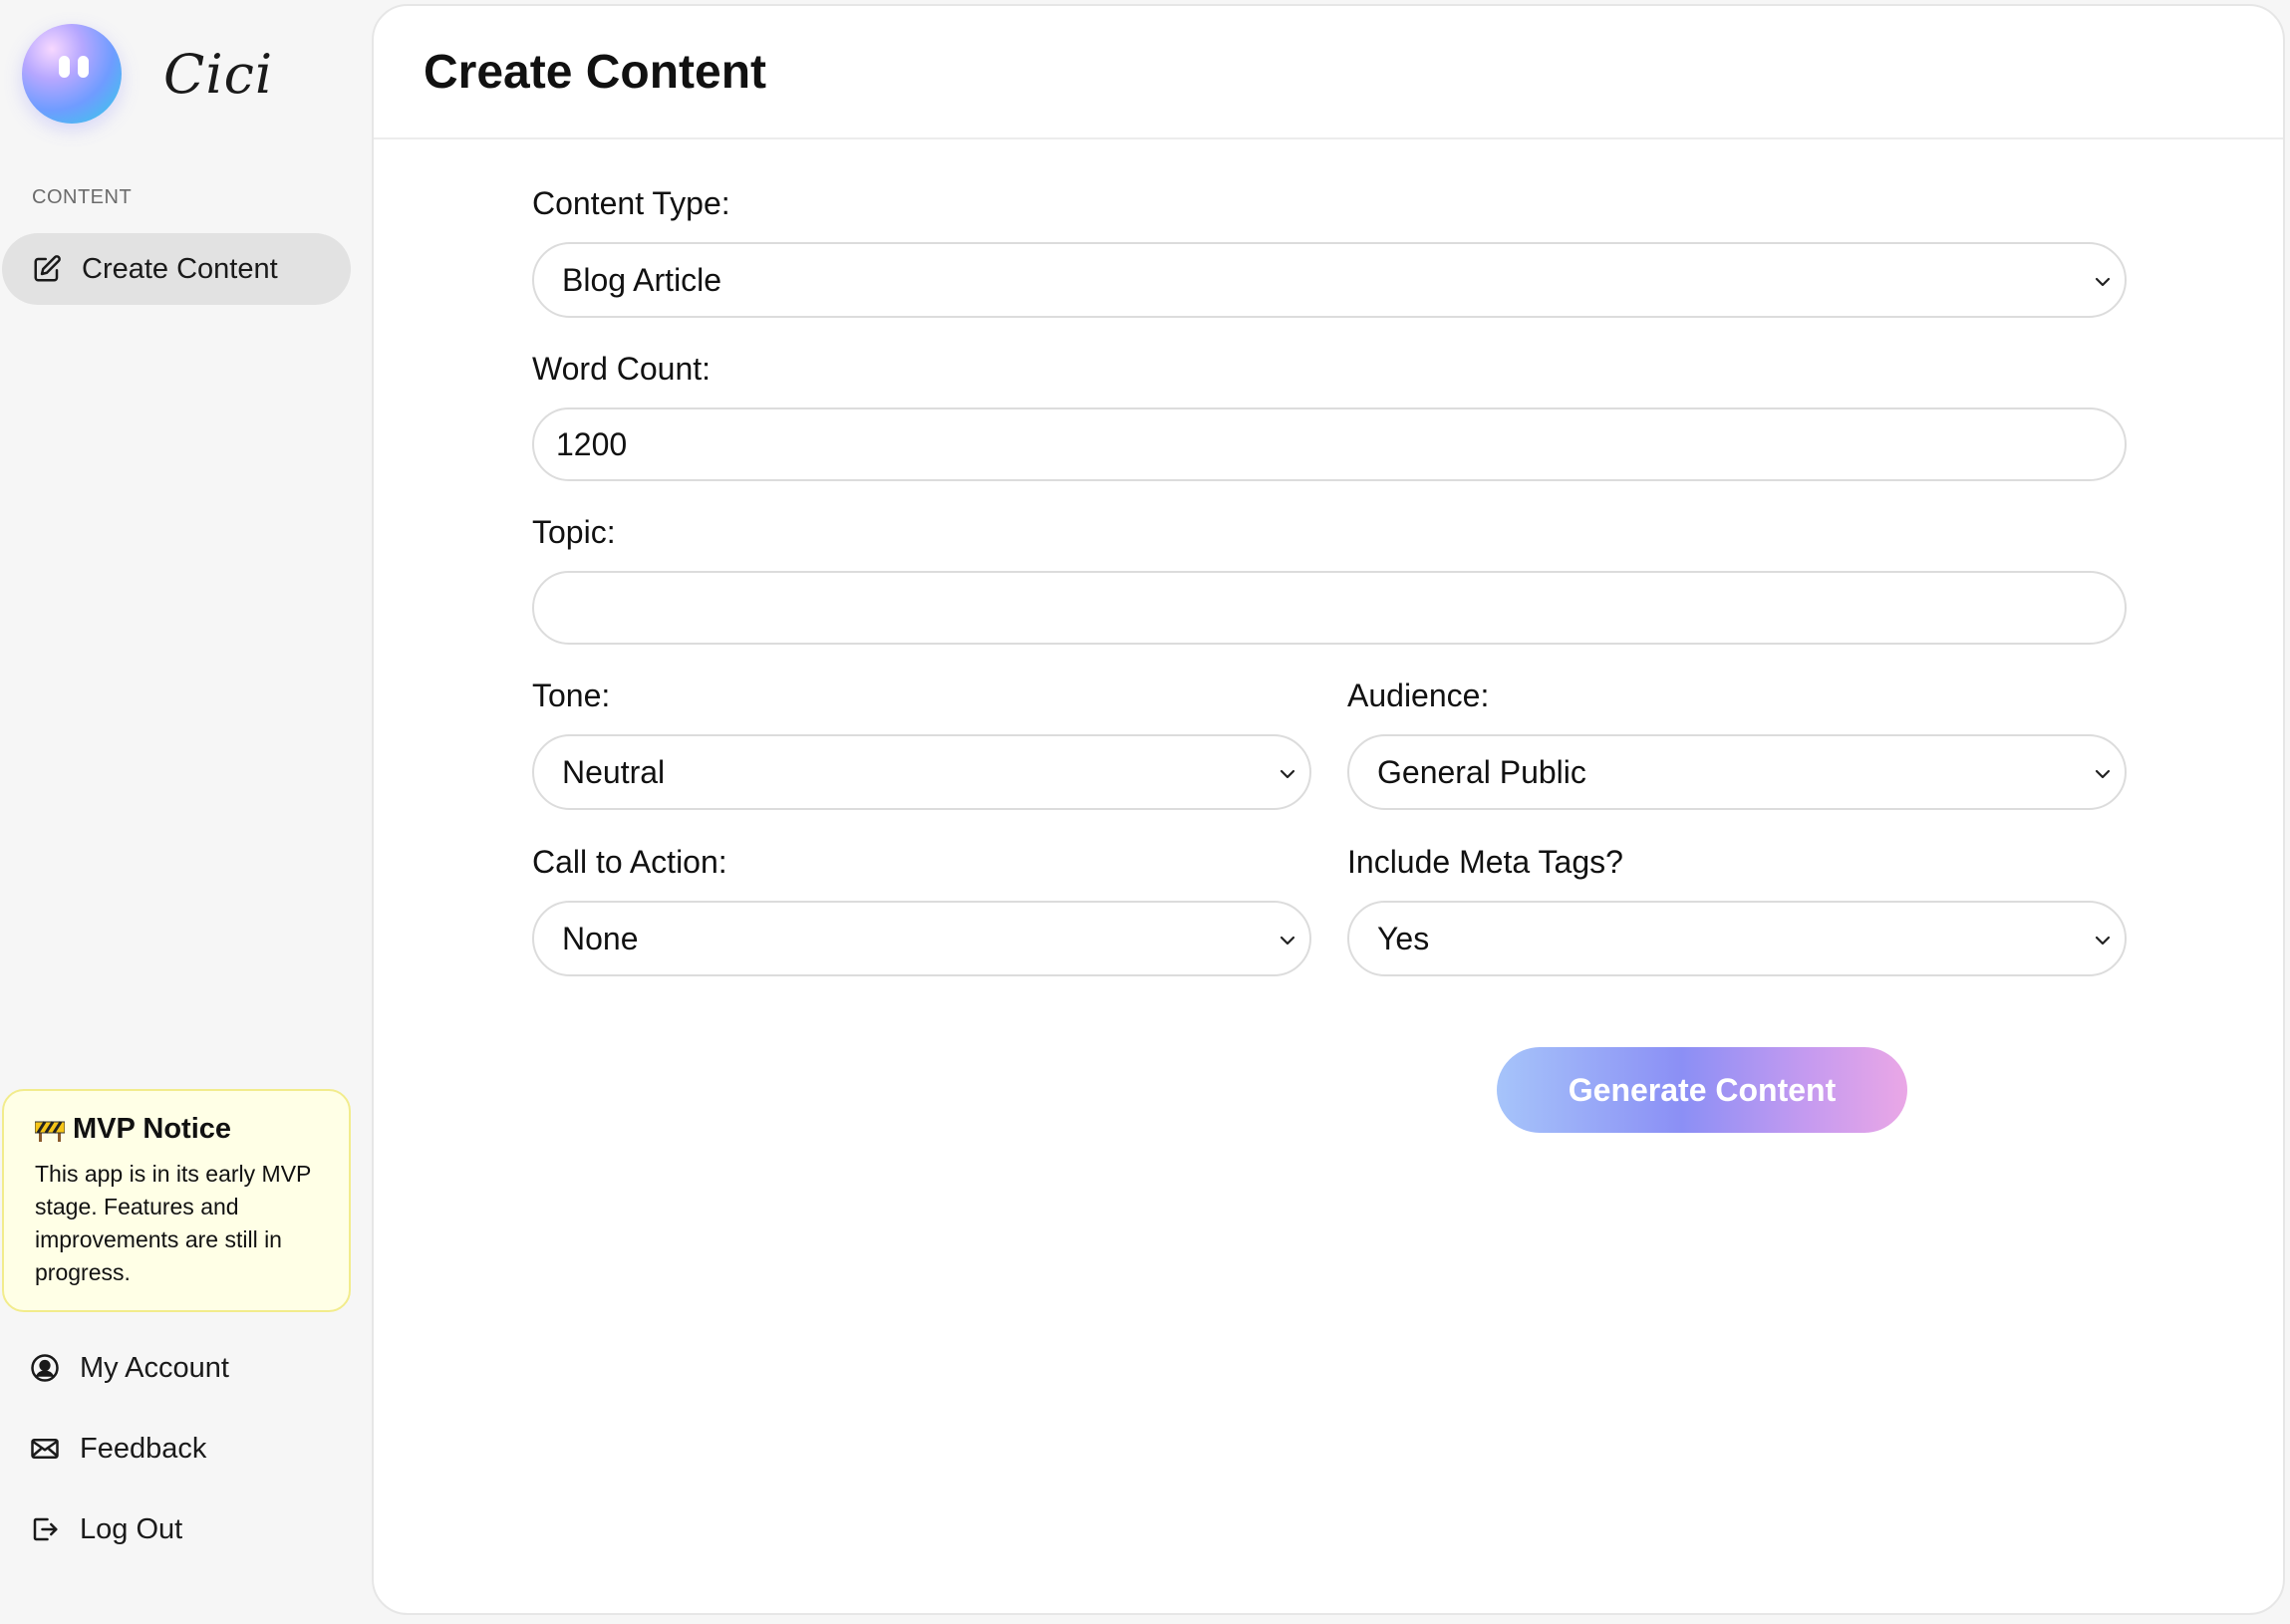 The height and width of the screenshot is (1624, 2290). Describe the element at coordinates (1485, 862) in the screenshot. I see `meta-tags-label: Include Meta Tags?` at that location.